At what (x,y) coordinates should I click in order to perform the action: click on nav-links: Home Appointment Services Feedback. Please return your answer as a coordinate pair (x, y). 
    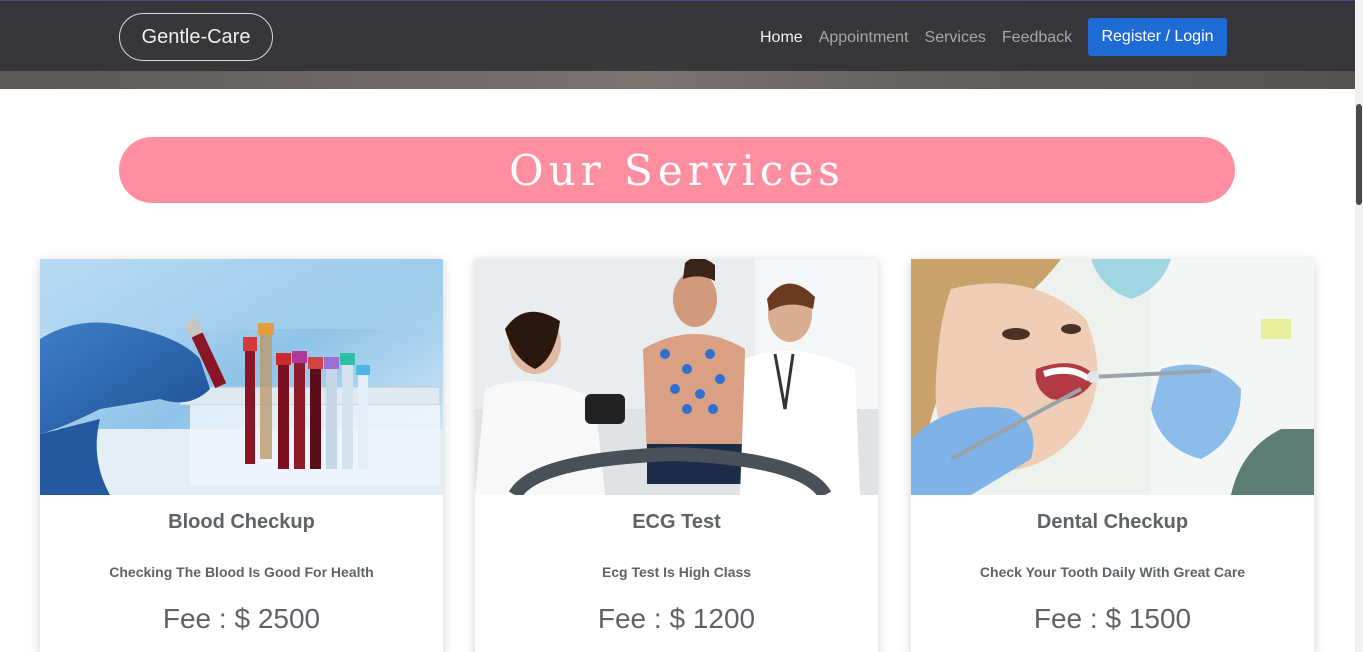
    Looking at the image, I should click on (924, 38).